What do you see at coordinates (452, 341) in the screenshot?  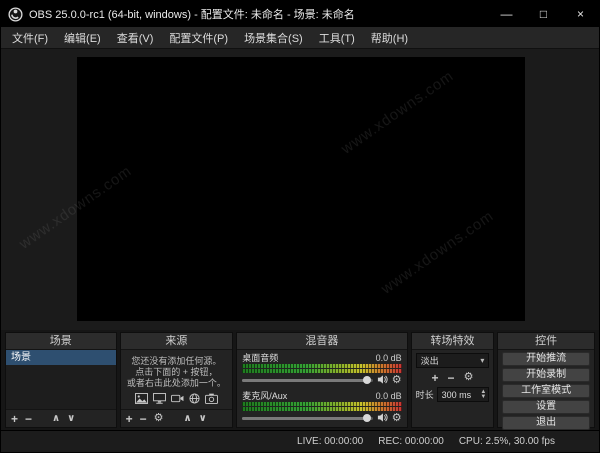 I see `transitions-dock-title: 转场特效` at bounding box center [452, 341].